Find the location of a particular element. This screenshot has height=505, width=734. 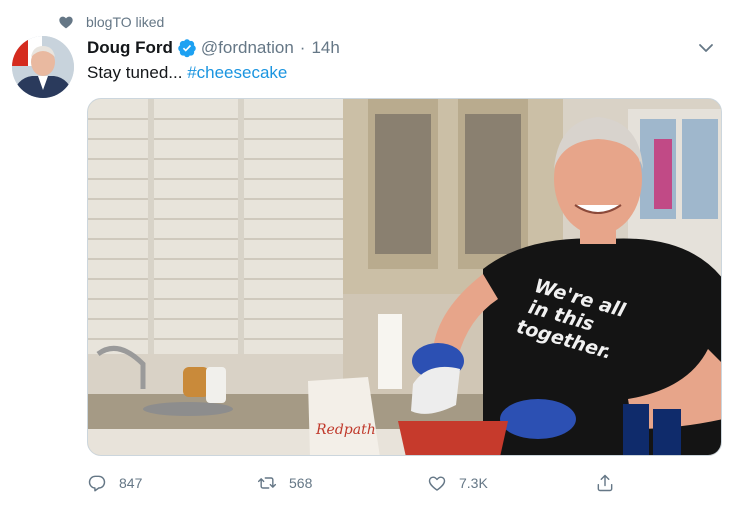

hashtag-link: #cheesecake is located at coordinates (237, 72).